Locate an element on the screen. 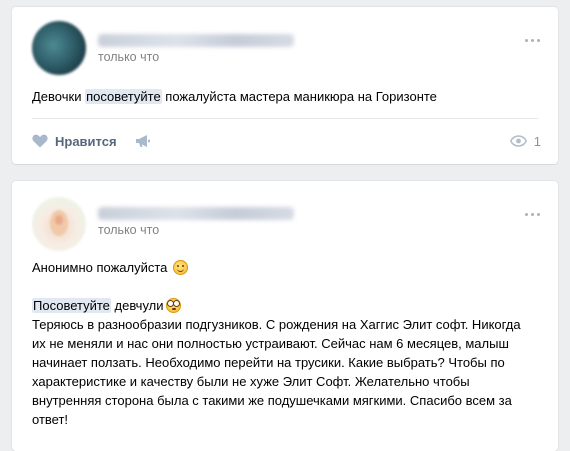 Image resolution: width=570 pixels, height=451 pixels. views-counter: 1 is located at coordinates (525, 141).